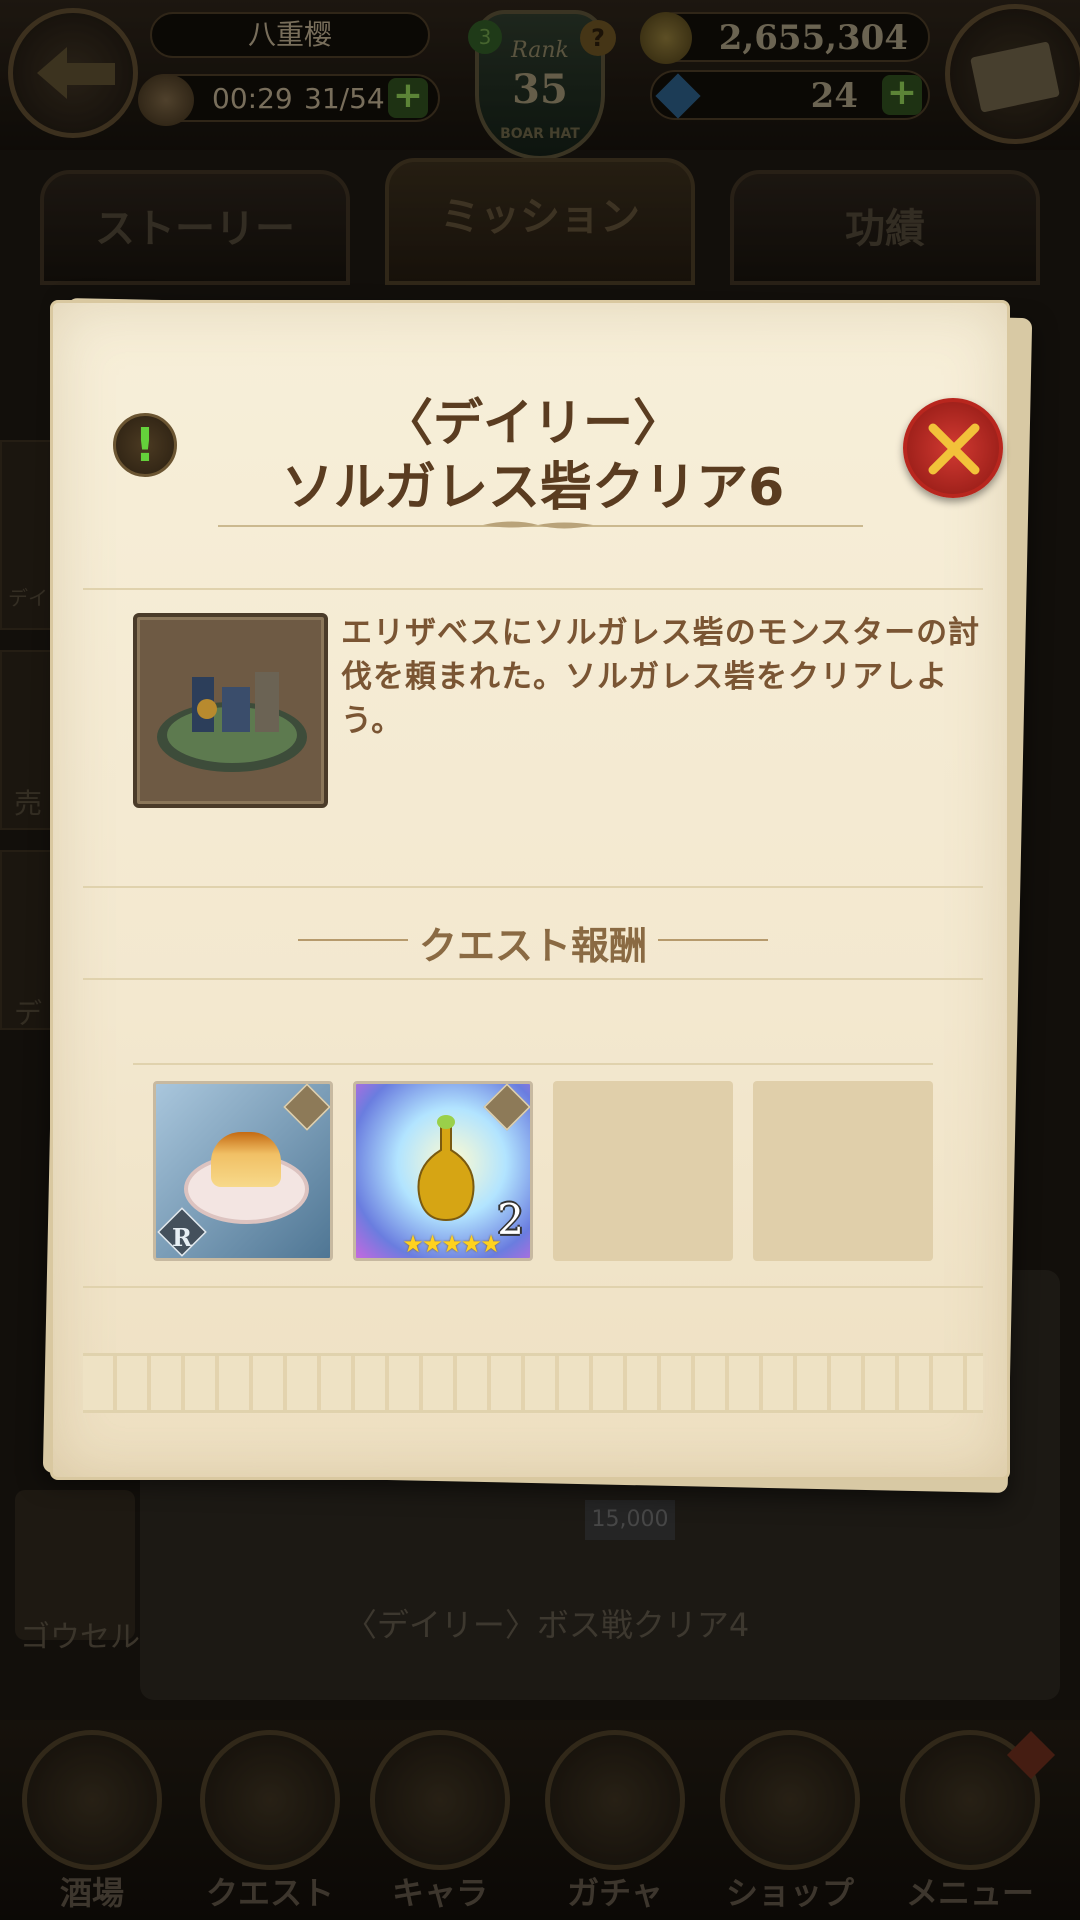 This screenshot has height=1920, width=1080. What do you see at coordinates (532, 946) in the screenshot?
I see `reward-title: クエスト報酬` at bounding box center [532, 946].